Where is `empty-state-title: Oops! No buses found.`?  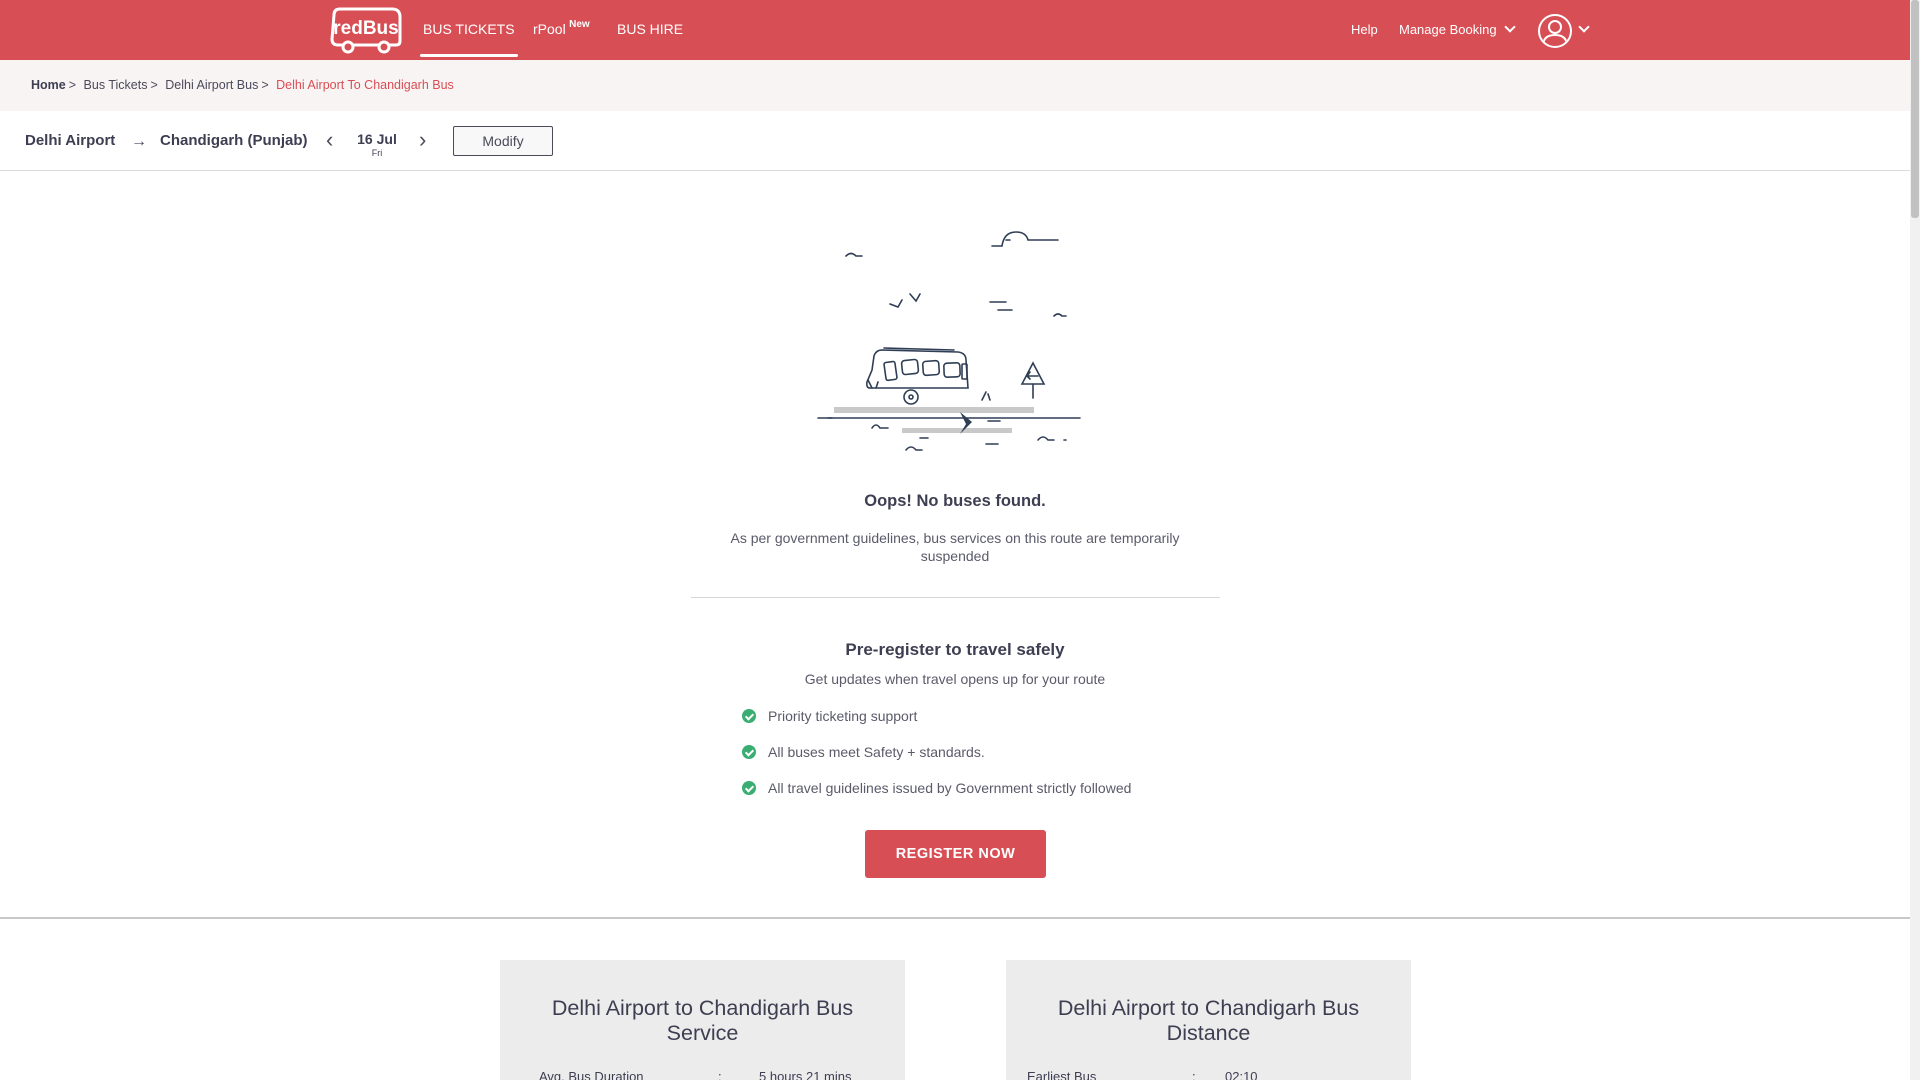
empty-state-title: Oops! No buses found. is located at coordinates (955, 501).